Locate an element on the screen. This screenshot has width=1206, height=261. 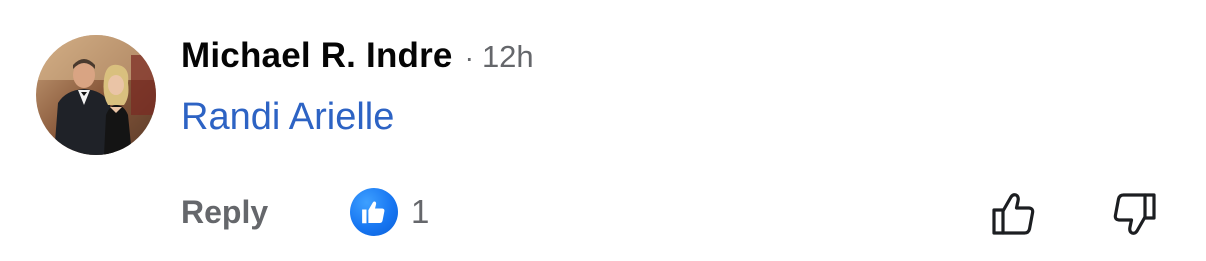
avatar is located at coordinates (96, 95).